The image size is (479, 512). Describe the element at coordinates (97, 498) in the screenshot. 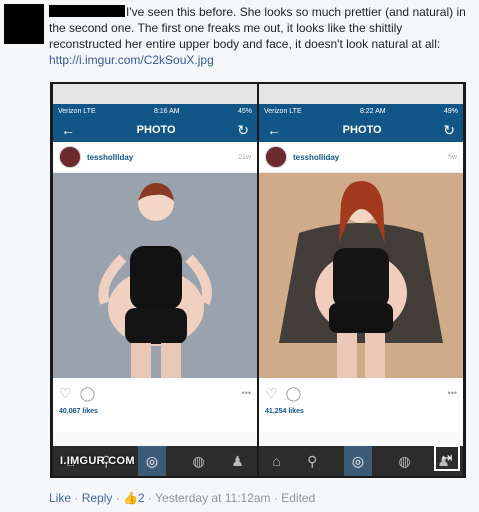

I see `reply-link: Reply` at that location.